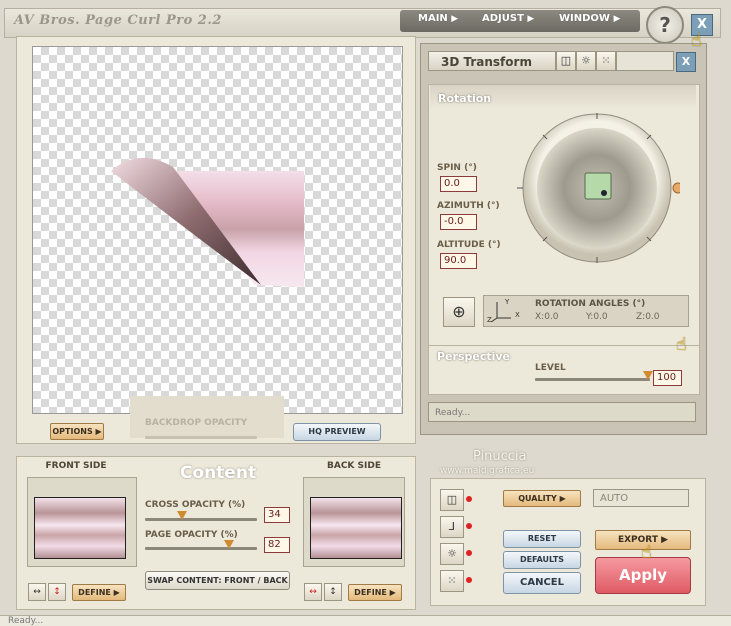  What do you see at coordinates (597, 317) in the screenshot?
I see `angle-y-readout: Y:0.0` at bounding box center [597, 317].